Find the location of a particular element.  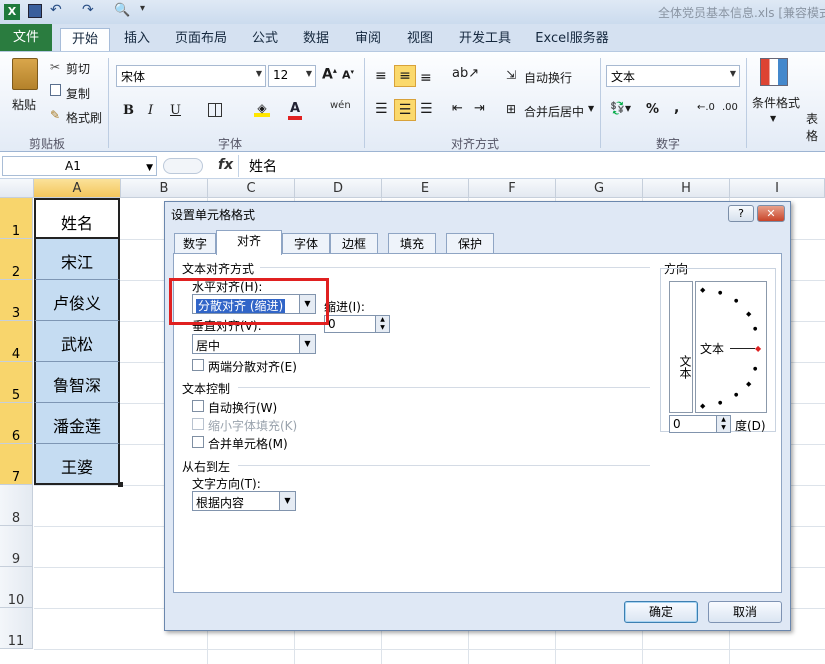

align-middle-icon: ≡ is located at coordinates (405, 76).